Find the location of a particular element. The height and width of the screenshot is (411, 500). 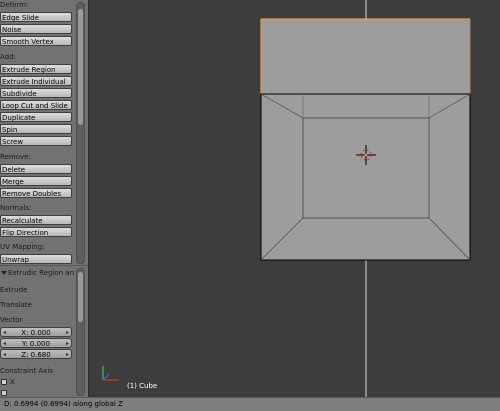

axis-gizmo-icon is located at coordinates (110, 373).